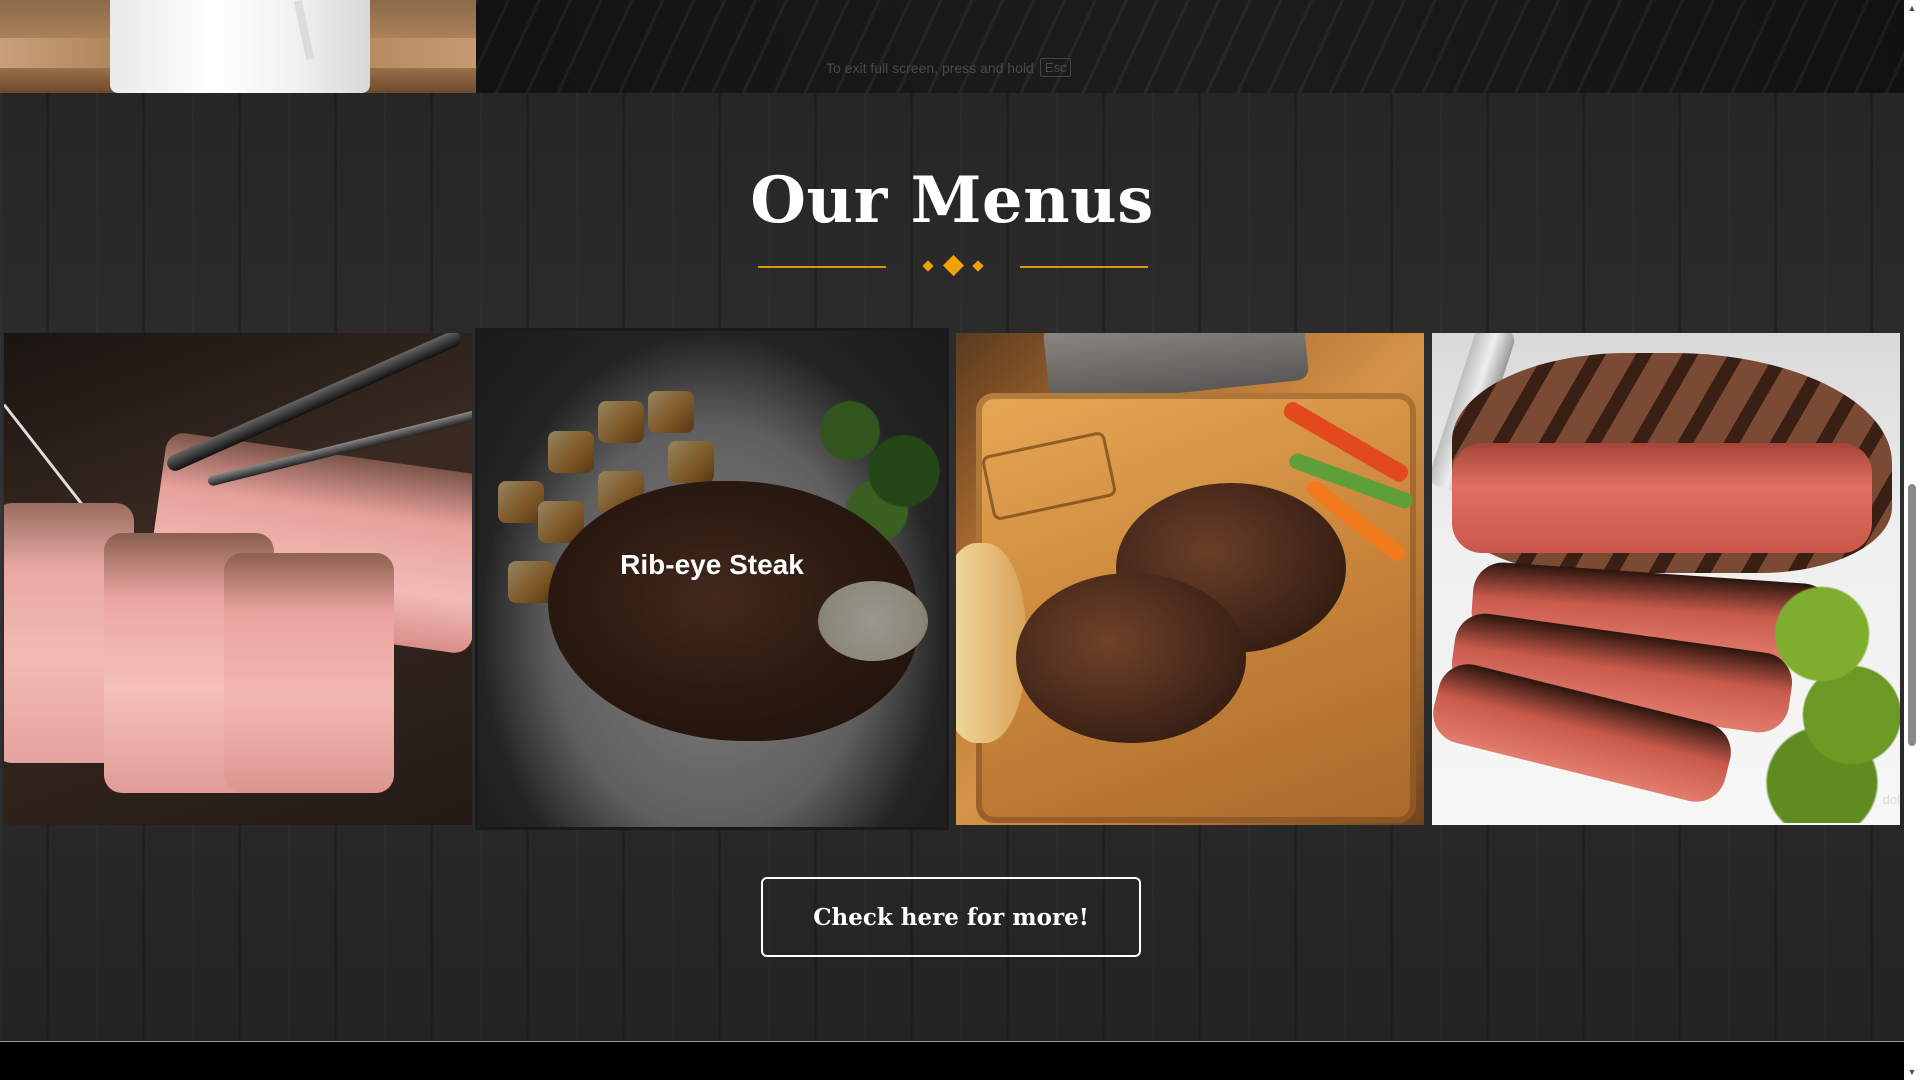 This screenshot has width=1920, height=1080. What do you see at coordinates (952, 1060) in the screenshot?
I see `footer` at bounding box center [952, 1060].